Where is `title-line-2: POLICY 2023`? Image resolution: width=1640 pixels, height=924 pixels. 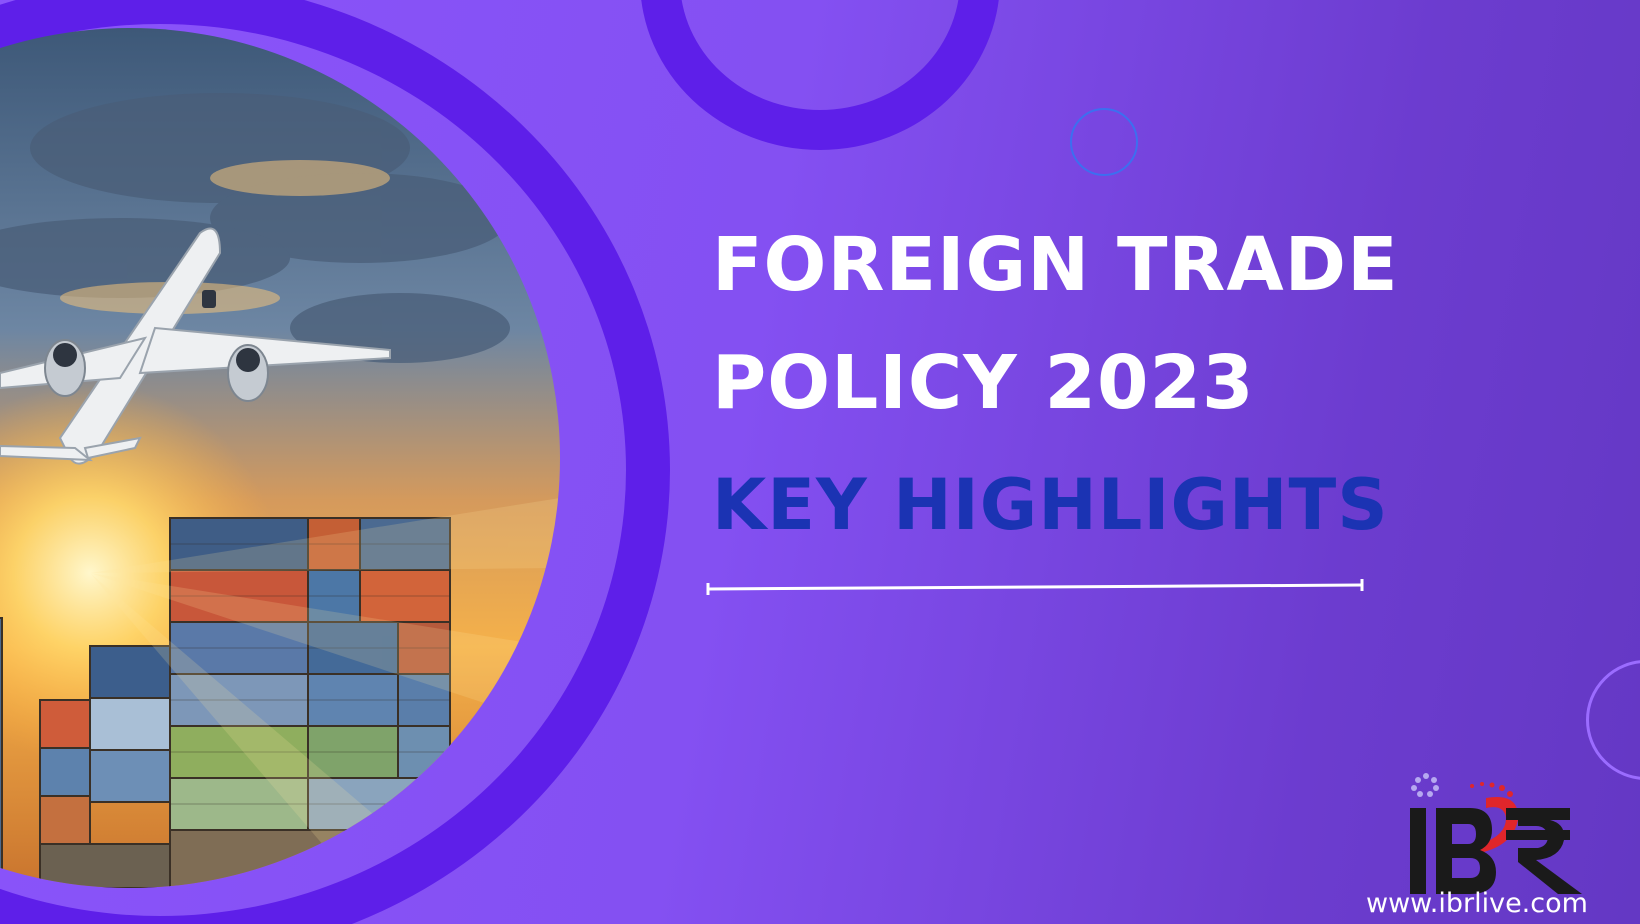
title-line-2: POLICY 2023 is located at coordinates (983, 383).